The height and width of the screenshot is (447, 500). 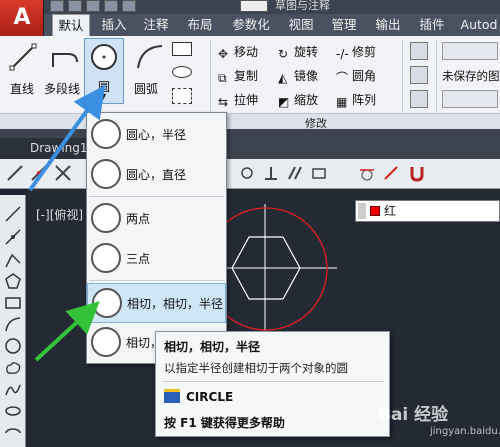 I want to click on baidu-watermark: Bai 经验, so click(x=413, y=415).